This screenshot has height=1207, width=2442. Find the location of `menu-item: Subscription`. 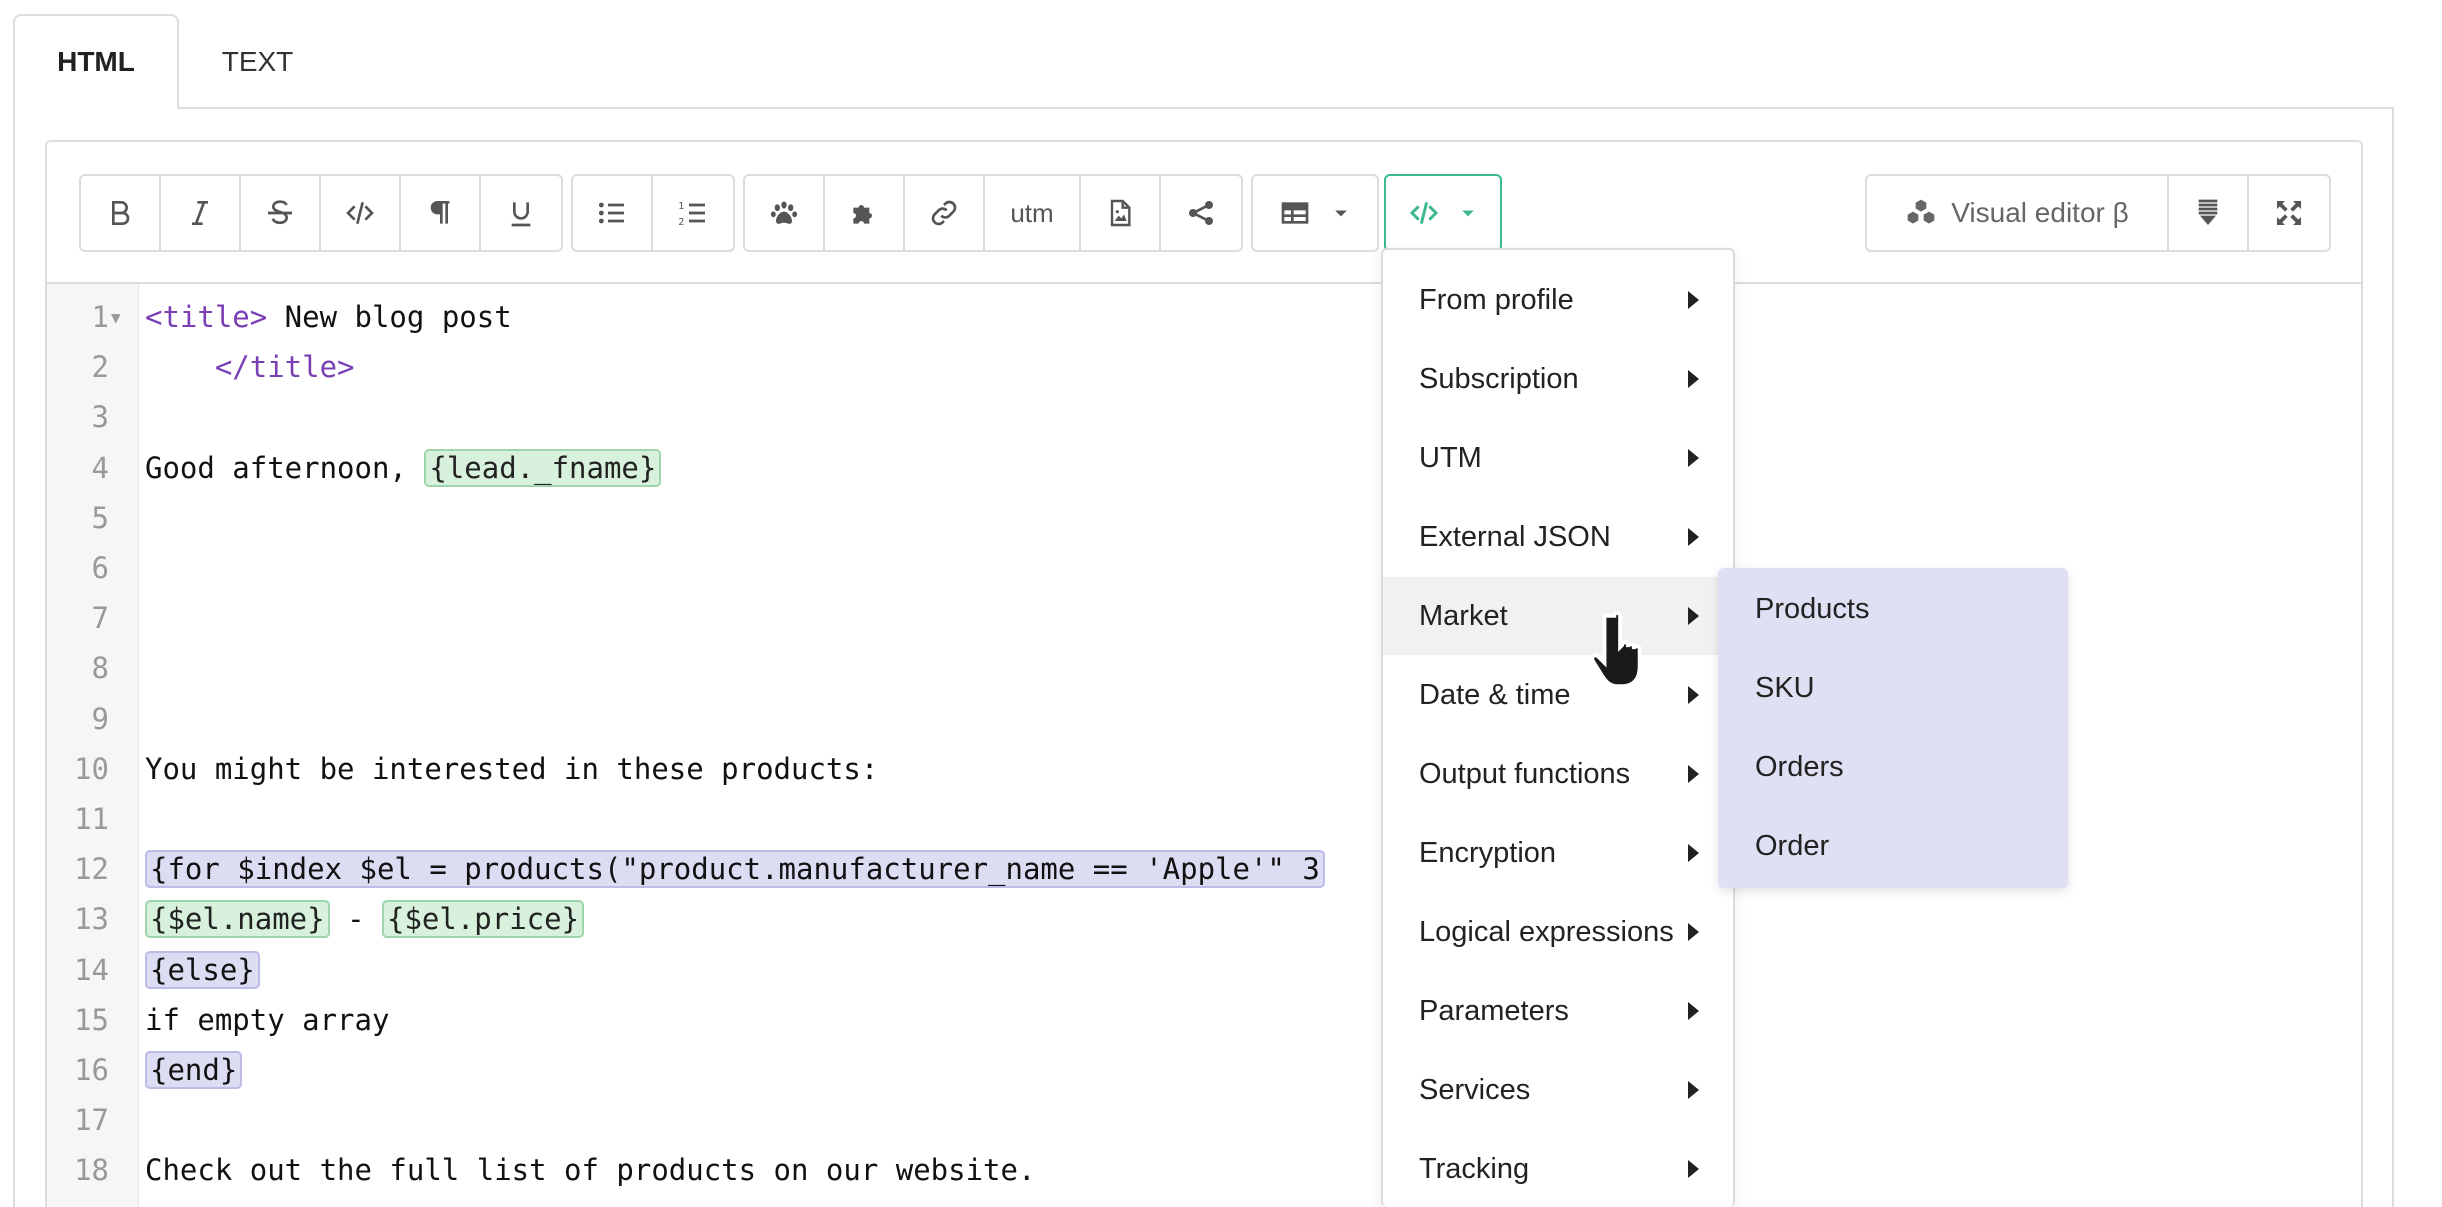

menu-item: Subscription is located at coordinates (1558, 379).